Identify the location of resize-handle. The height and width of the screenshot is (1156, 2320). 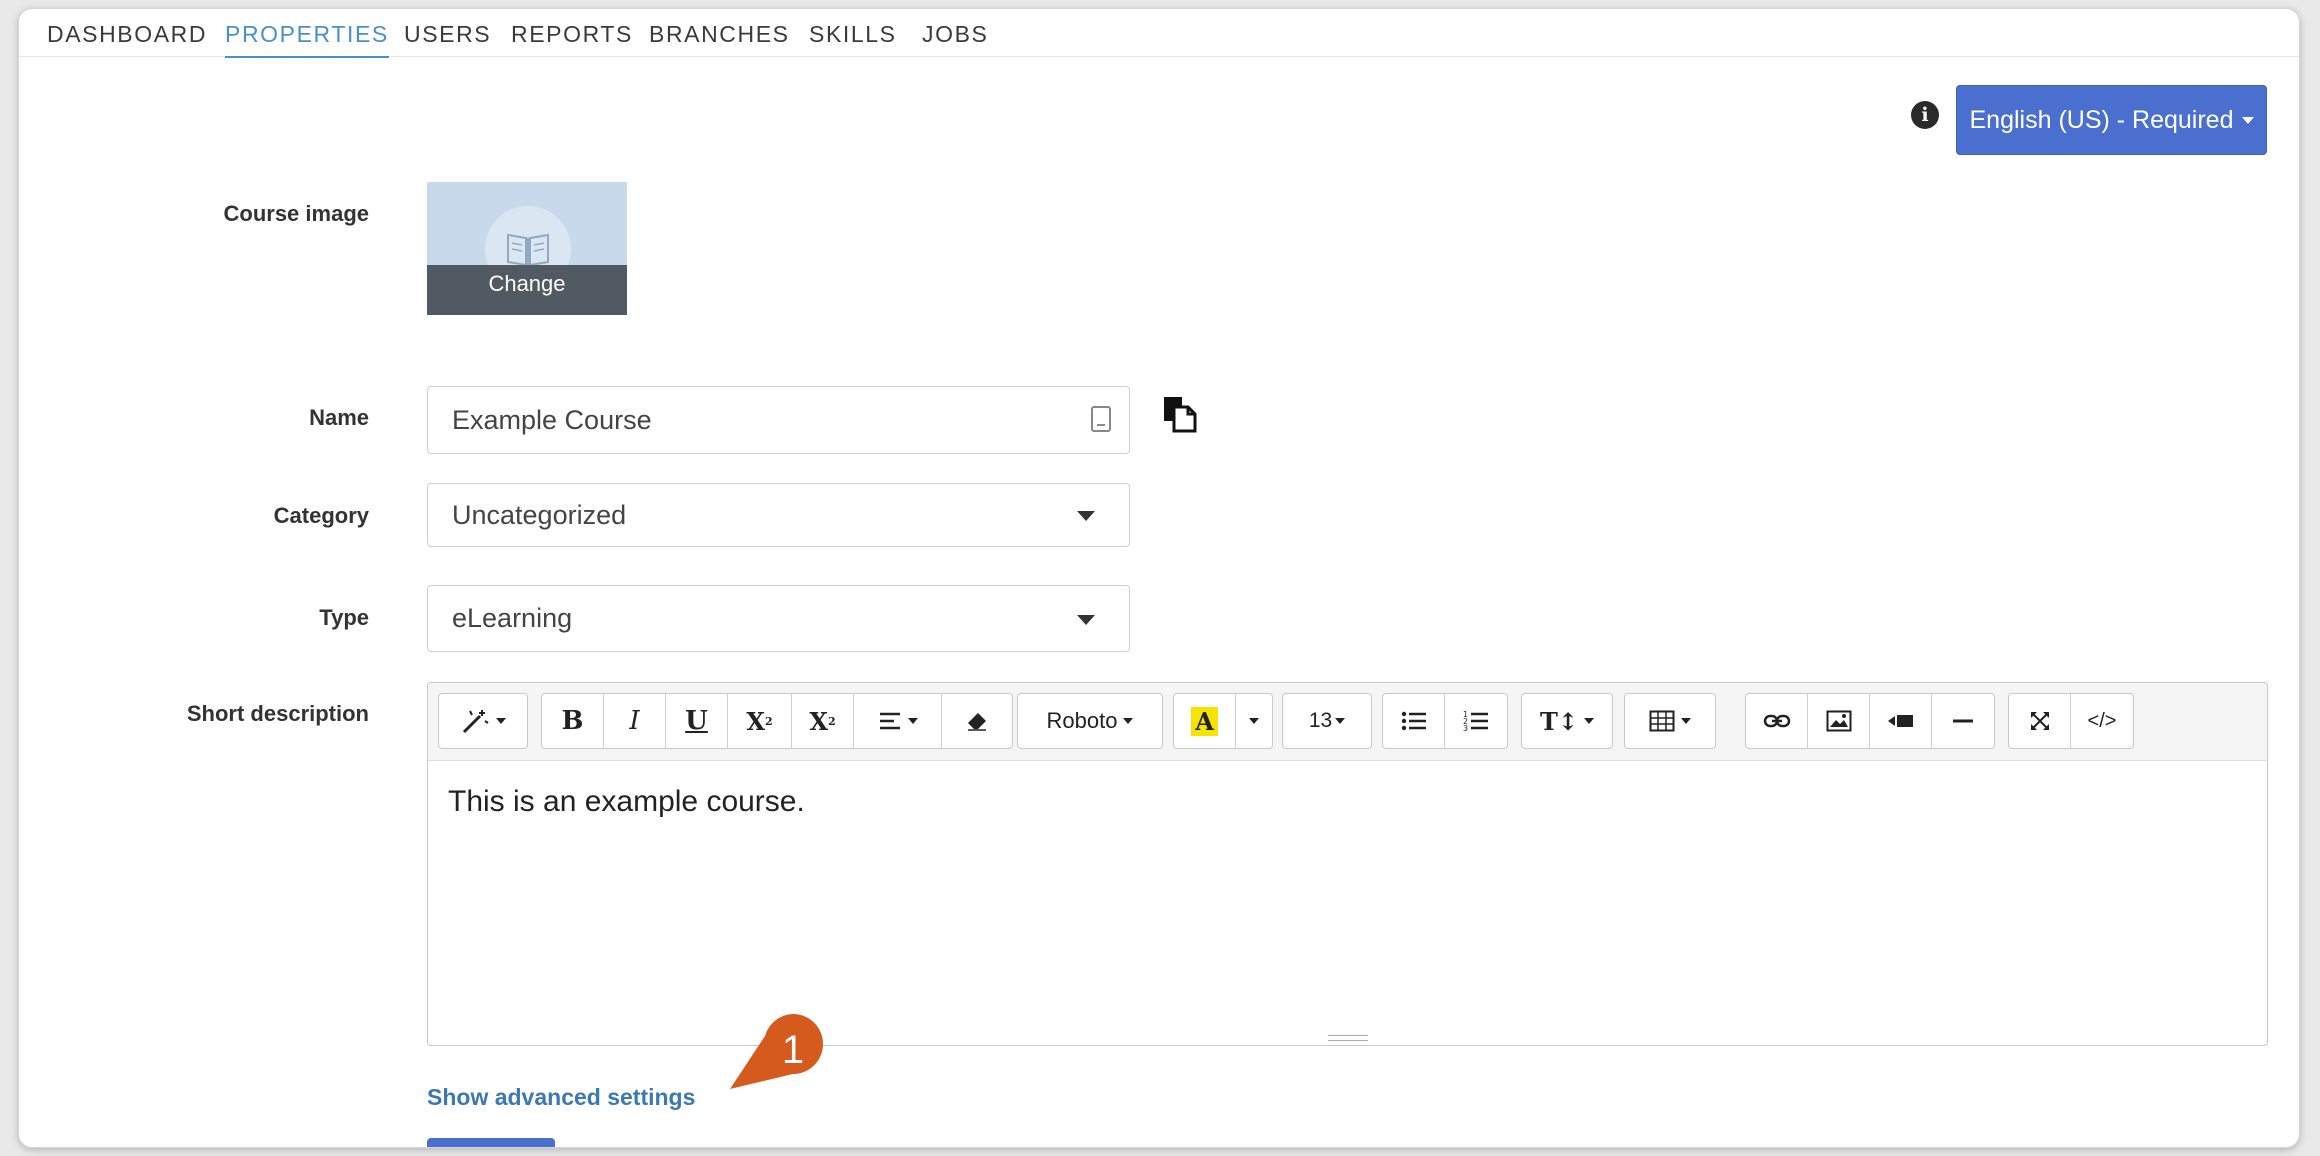
(1348, 1038).